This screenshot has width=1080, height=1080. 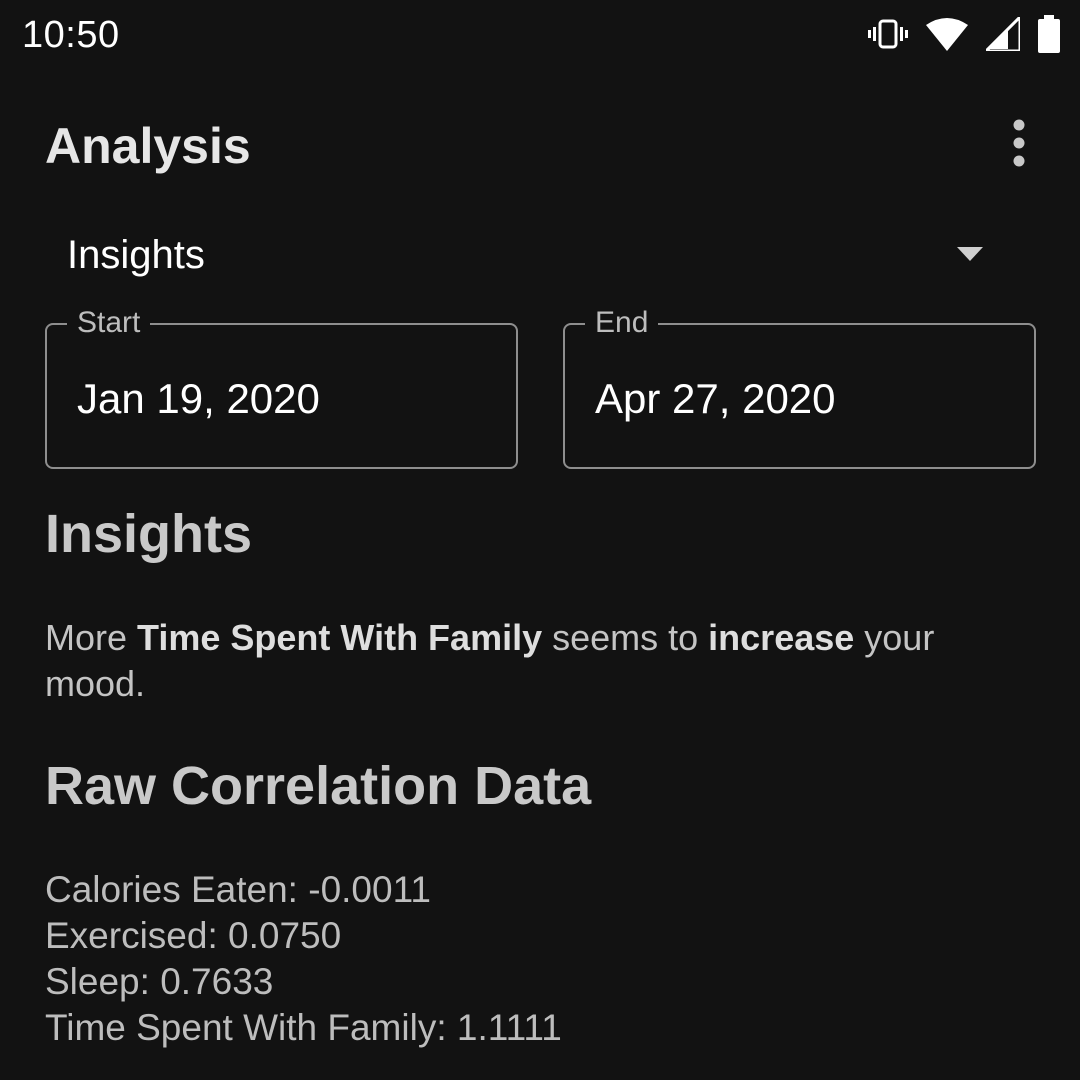 What do you see at coordinates (109, 323) in the screenshot?
I see `start-date-label: Start` at bounding box center [109, 323].